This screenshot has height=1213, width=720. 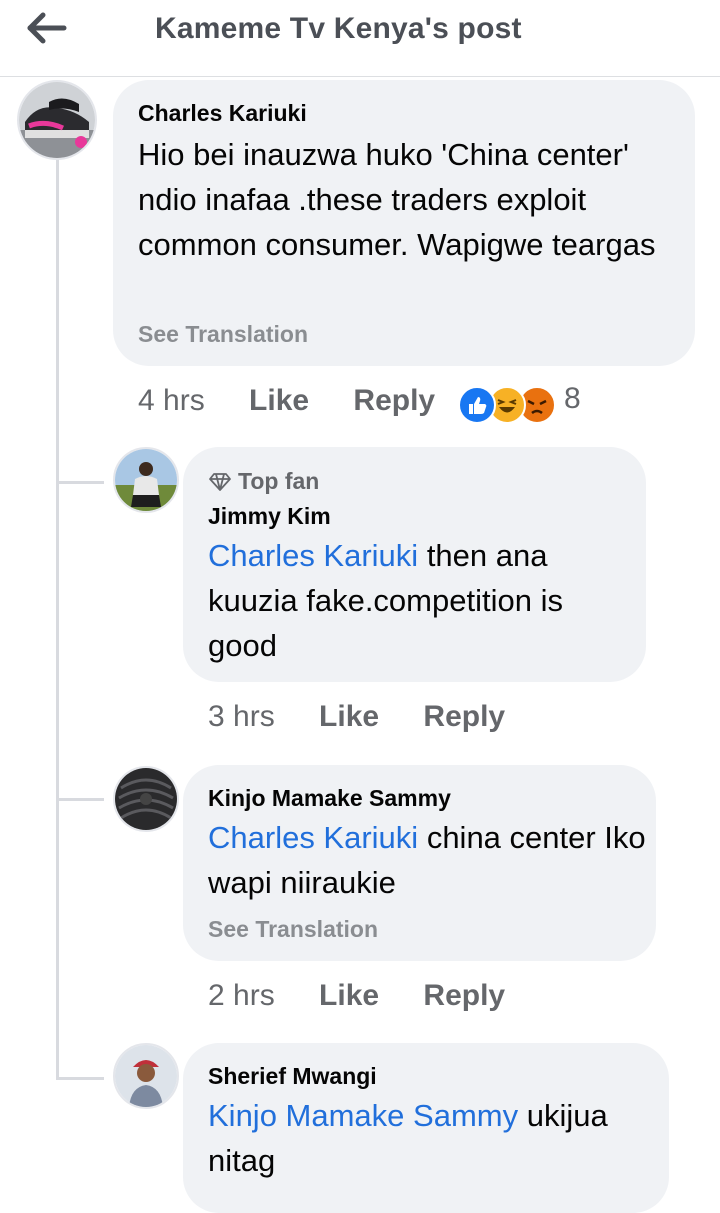 What do you see at coordinates (477, 405) in the screenshot?
I see `like-reaction-icon` at bounding box center [477, 405].